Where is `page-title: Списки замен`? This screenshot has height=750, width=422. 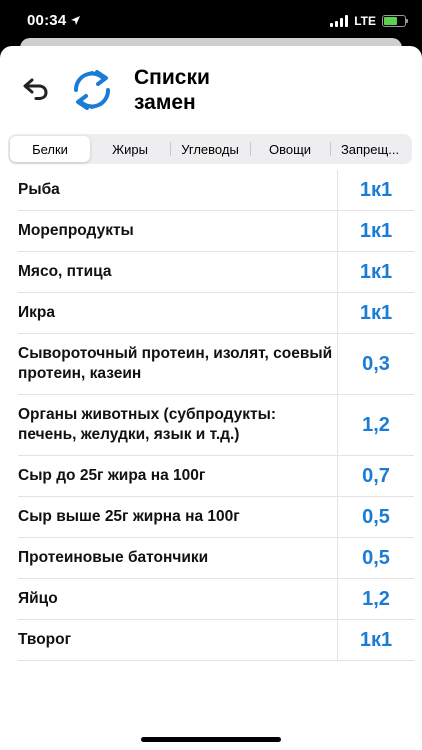
page-title: Списки замен is located at coordinates (234, 90).